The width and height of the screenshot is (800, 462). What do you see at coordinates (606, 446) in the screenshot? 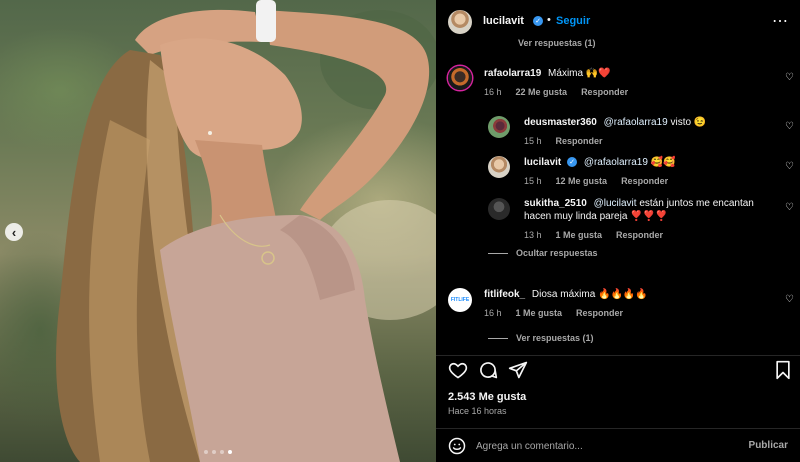
I see `comment-input` at bounding box center [606, 446].